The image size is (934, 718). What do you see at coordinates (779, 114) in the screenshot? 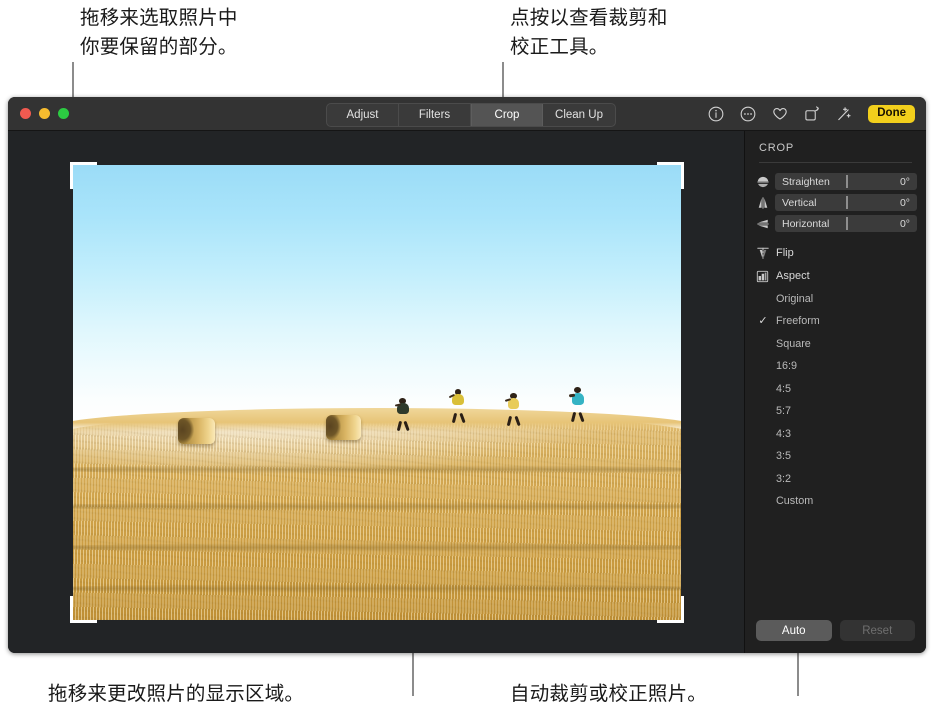
I see `favorite-heart-icon` at bounding box center [779, 114].